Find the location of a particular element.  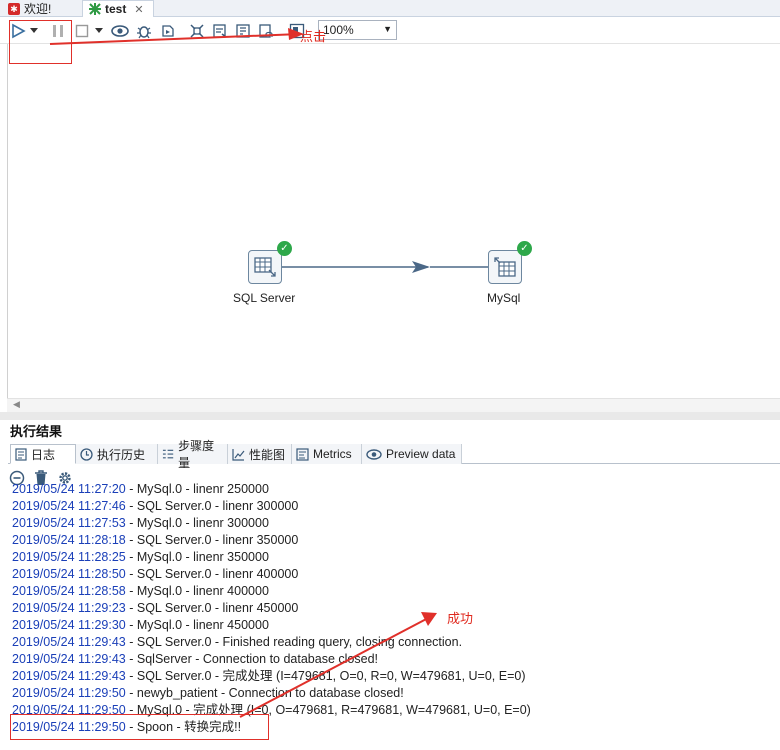

annotation-box-run is located at coordinates (40, 42).